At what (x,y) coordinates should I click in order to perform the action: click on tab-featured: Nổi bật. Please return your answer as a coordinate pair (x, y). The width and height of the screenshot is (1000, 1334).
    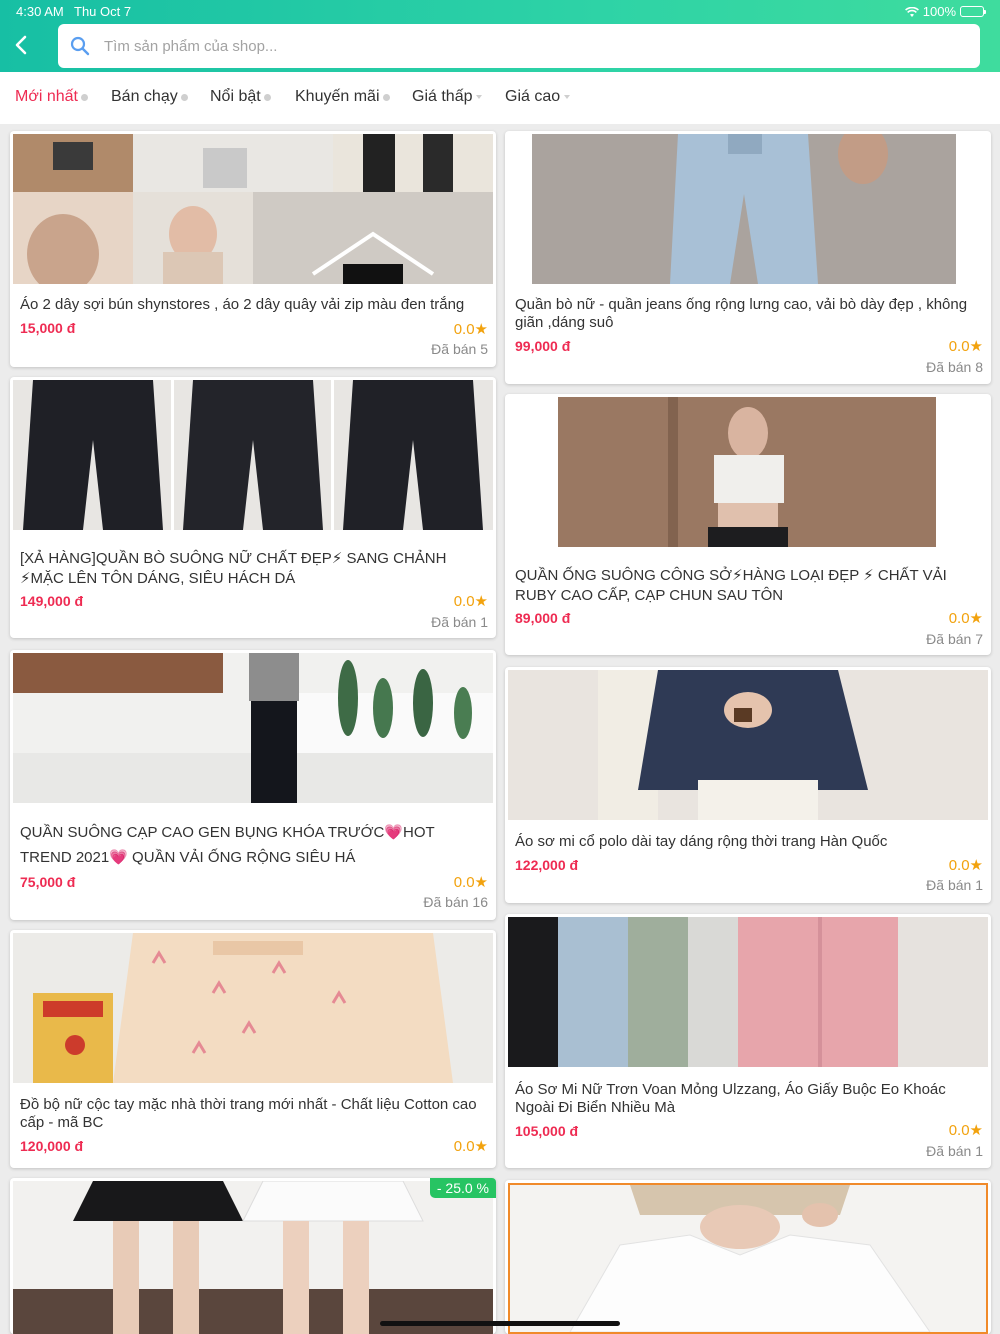
    Looking at the image, I should click on (240, 97).